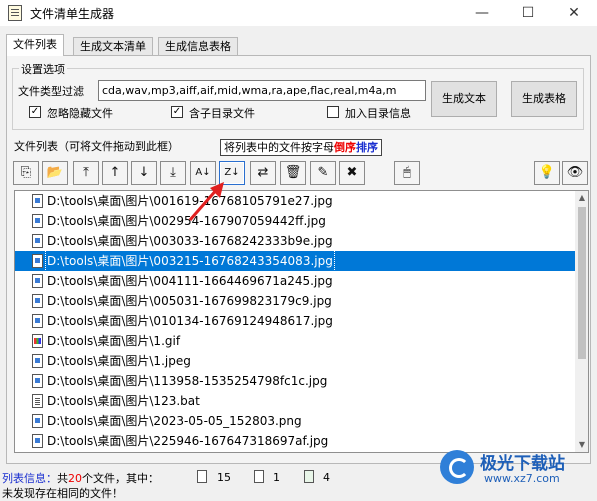 The width and height of the screenshot is (597, 501). What do you see at coordinates (144, 173) in the screenshot?
I see `move-down-button: ↓` at bounding box center [144, 173].